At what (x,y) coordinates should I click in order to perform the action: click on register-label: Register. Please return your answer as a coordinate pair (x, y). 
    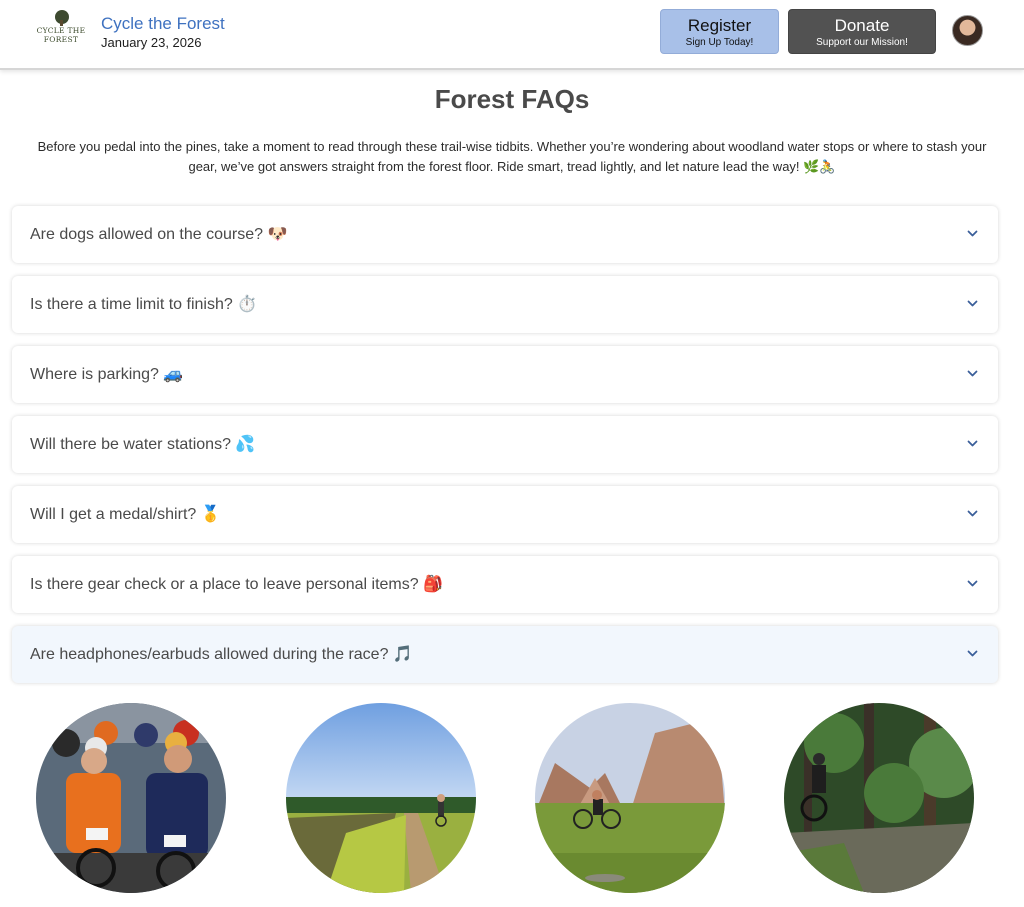
    Looking at the image, I should click on (719, 25).